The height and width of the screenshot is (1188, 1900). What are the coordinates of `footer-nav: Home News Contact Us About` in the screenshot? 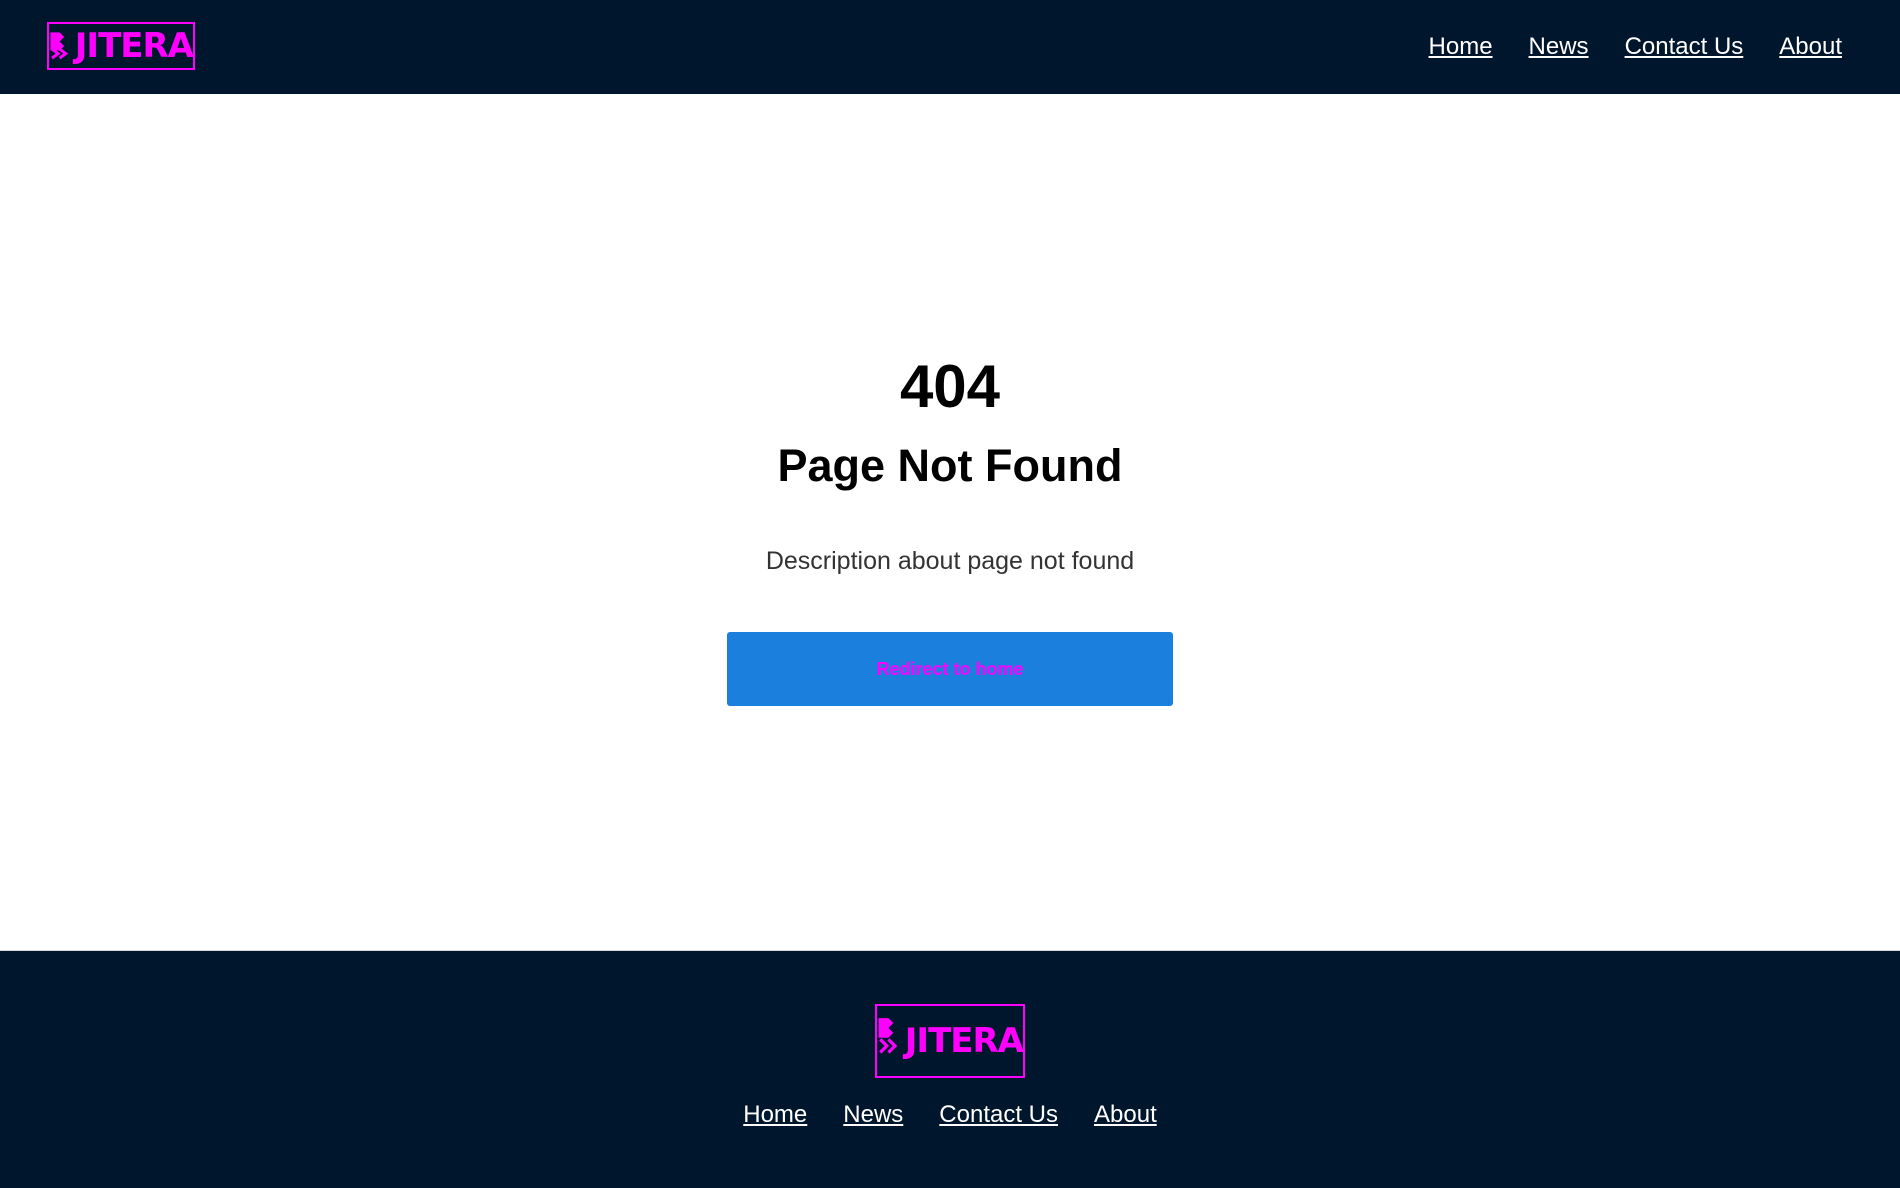 It's located at (950, 1115).